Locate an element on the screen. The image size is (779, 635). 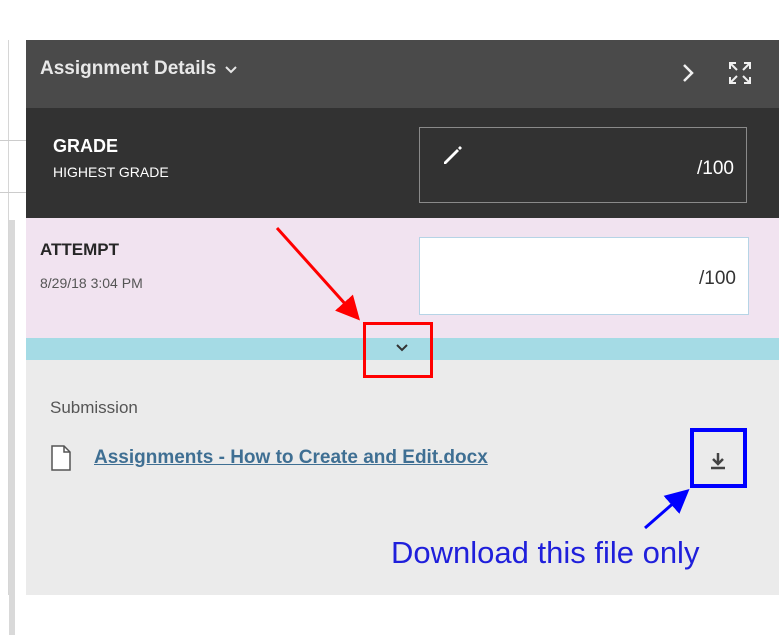
red-highlight-box is located at coordinates (398, 350).